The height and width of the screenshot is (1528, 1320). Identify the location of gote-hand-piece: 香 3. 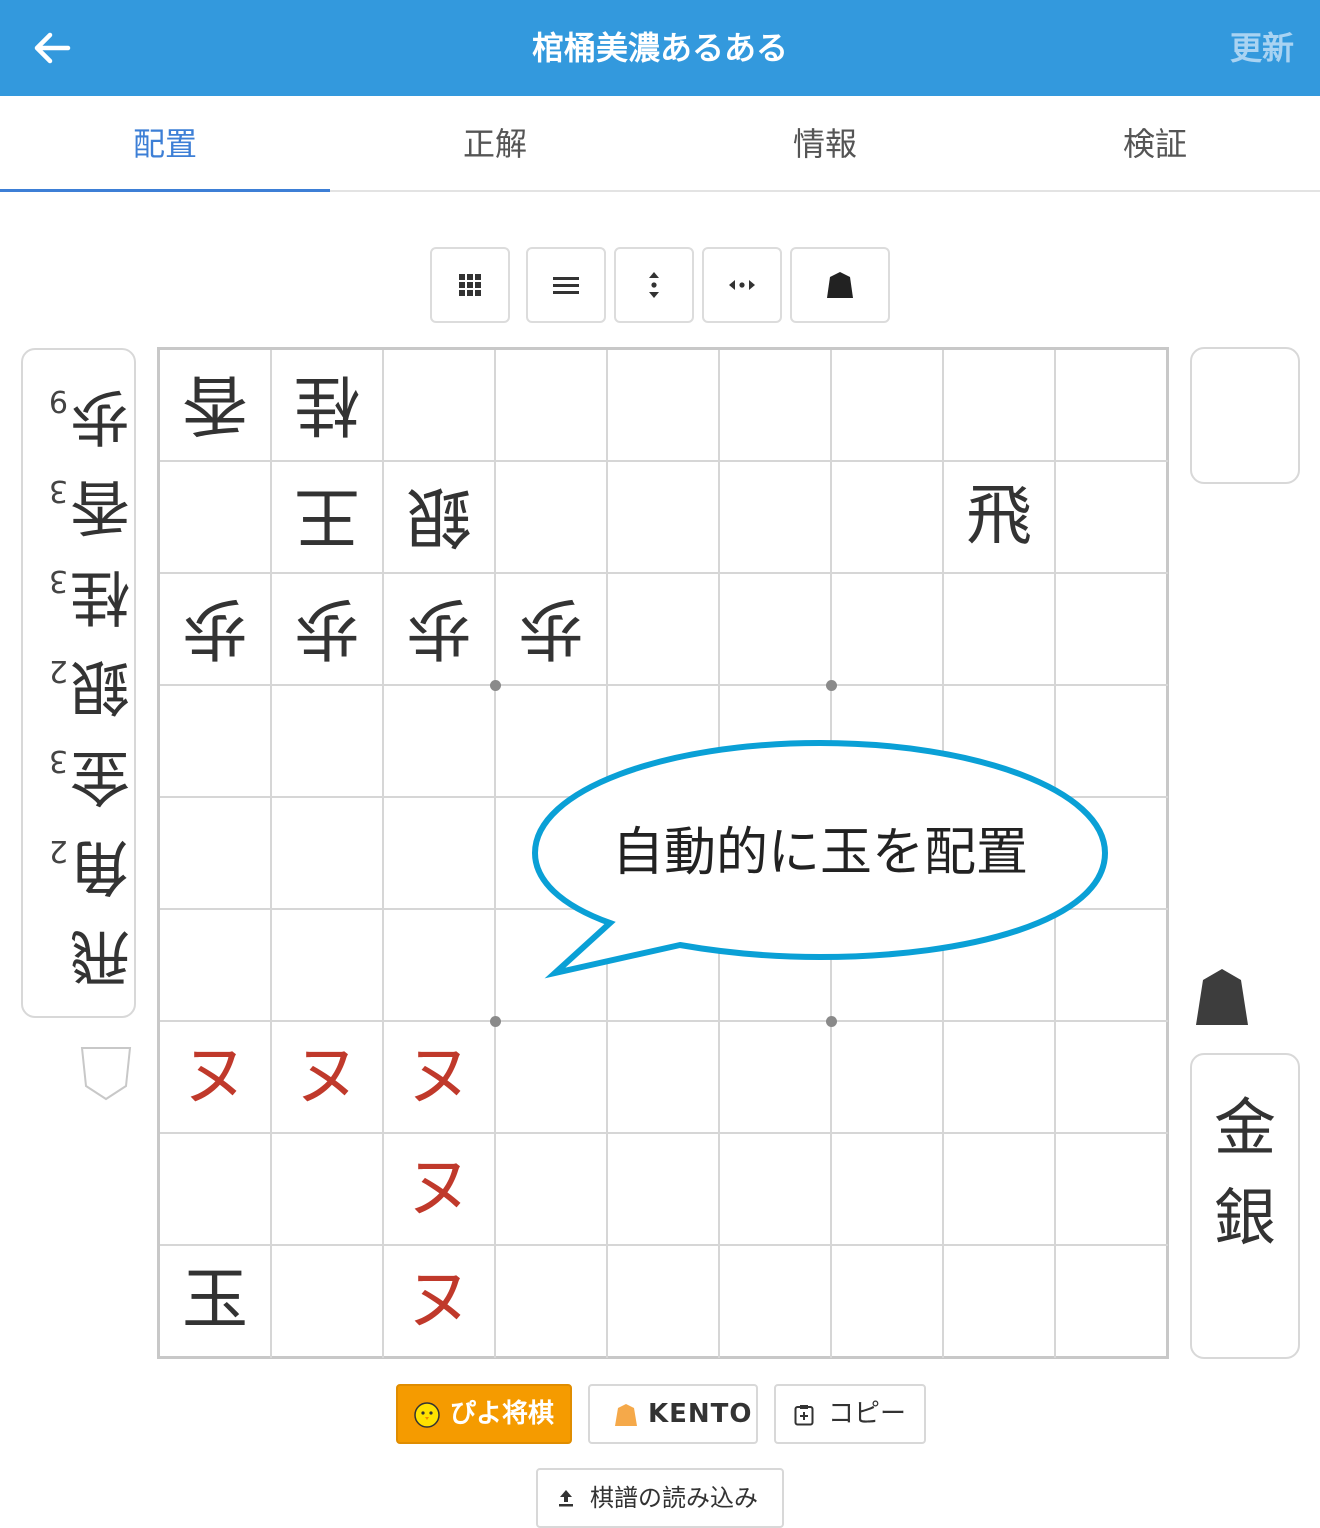
(78, 505).